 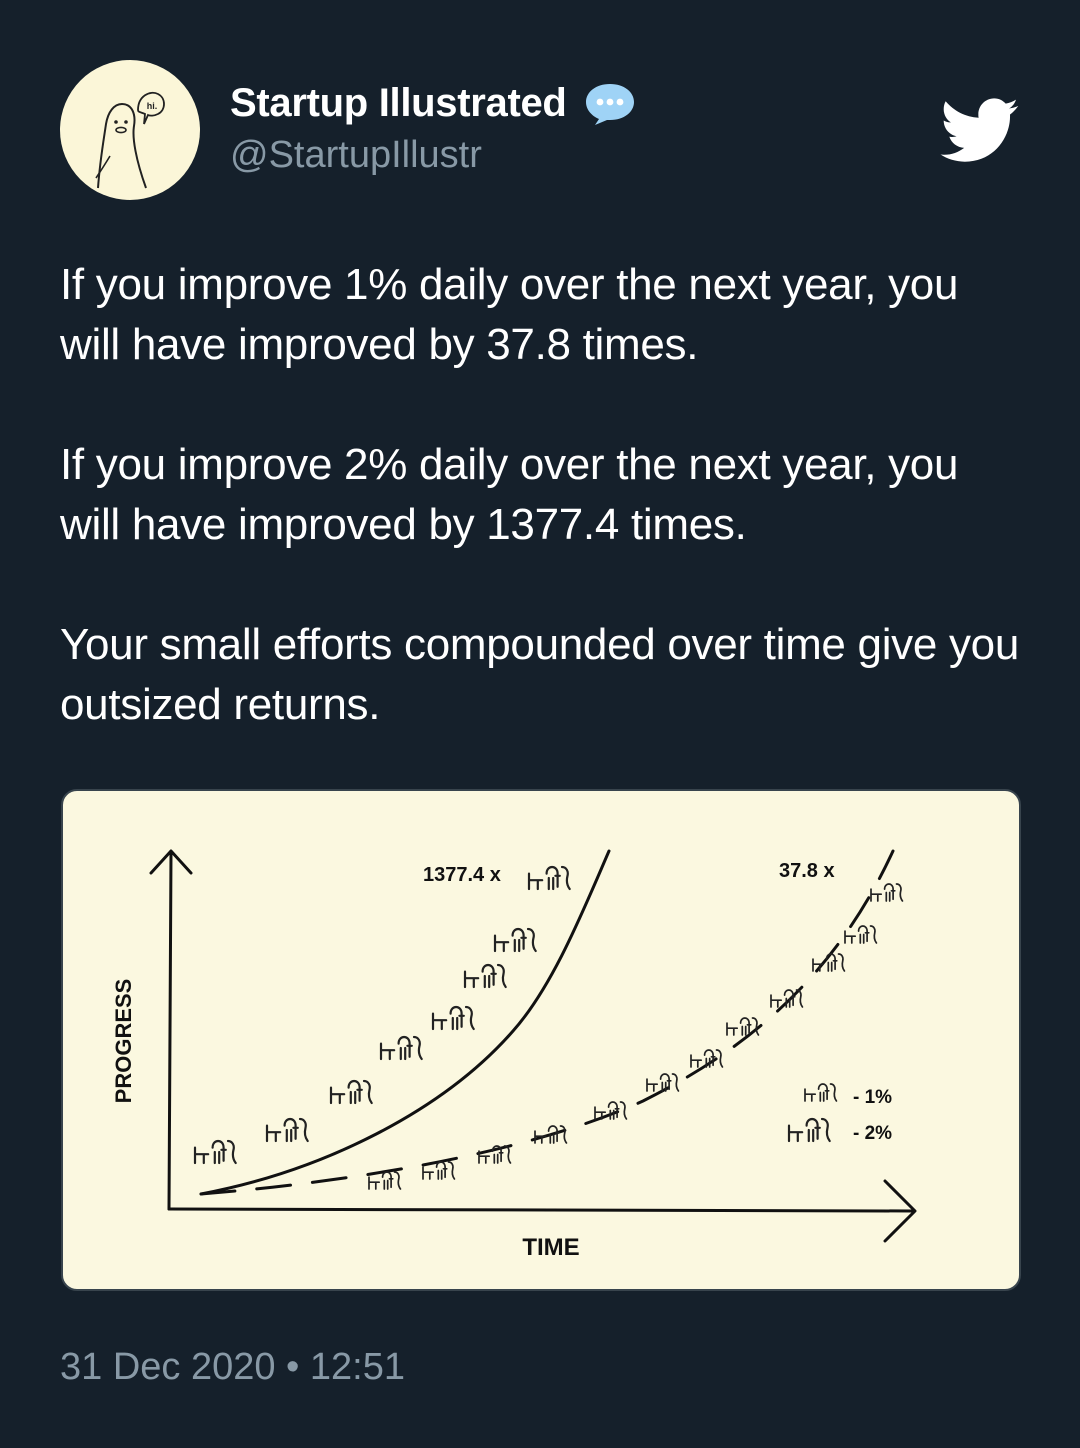 What do you see at coordinates (433, 128) in the screenshot?
I see `author-names: Startup Illustrated @StartupIllustr` at bounding box center [433, 128].